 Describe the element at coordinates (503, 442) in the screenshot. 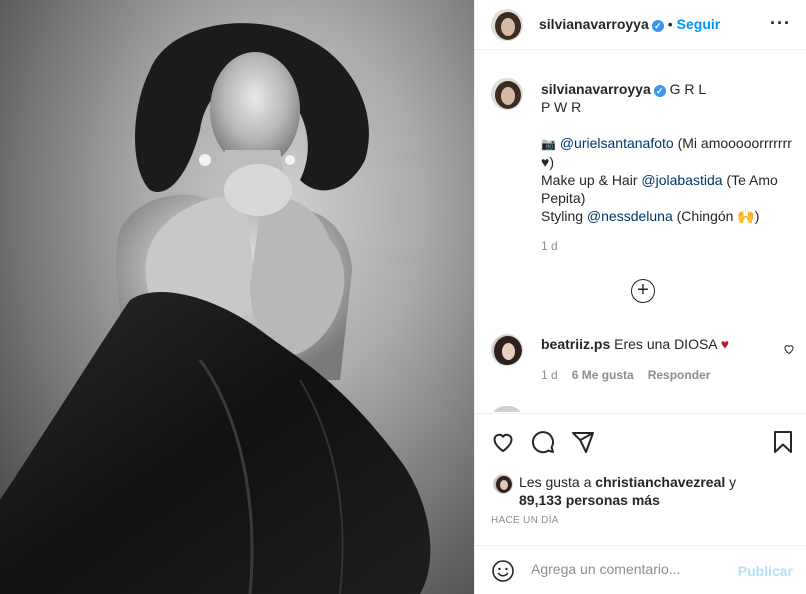

I see `heart-icon` at that location.